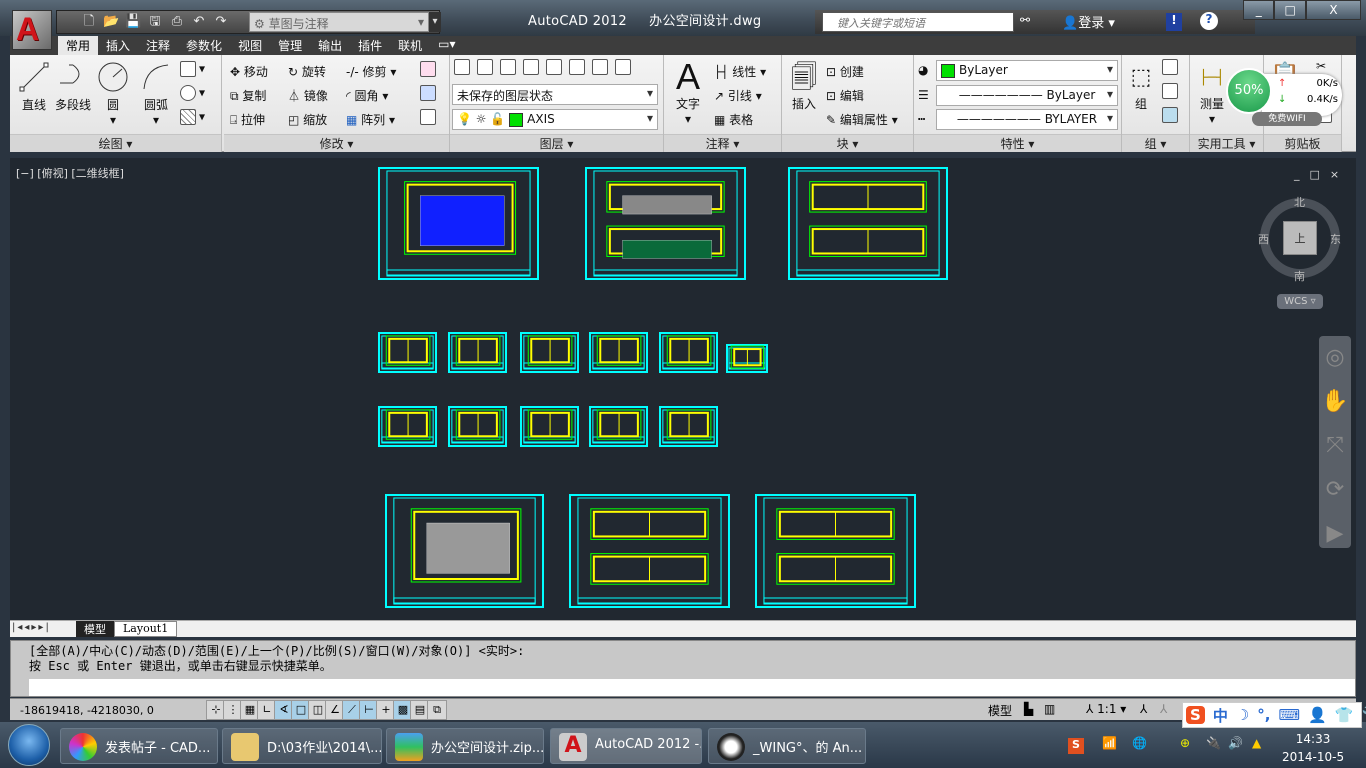 Image resolution: width=1366 pixels, height=768 pixels. What do you see at coordinates (1185, 743) in the screenshot?
I see `security-tray-icon: ⊕` at bounding box center [1185, 743].